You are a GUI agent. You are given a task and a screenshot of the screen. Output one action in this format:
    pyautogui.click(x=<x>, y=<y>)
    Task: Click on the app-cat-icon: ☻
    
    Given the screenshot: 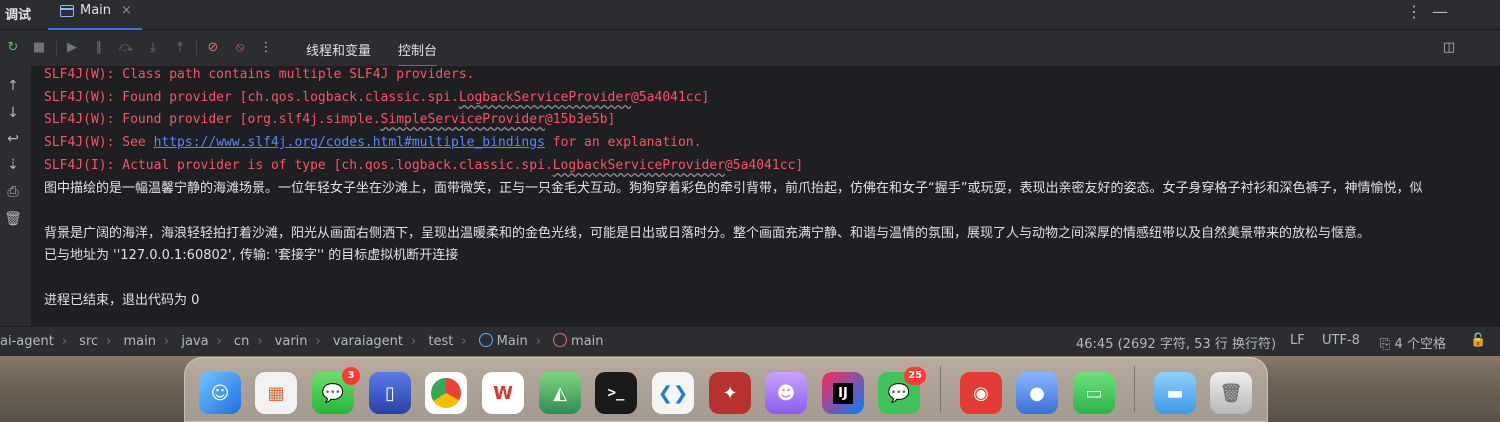 What is the action you would take?
    pyautogui.click(x=786, y=393)
    